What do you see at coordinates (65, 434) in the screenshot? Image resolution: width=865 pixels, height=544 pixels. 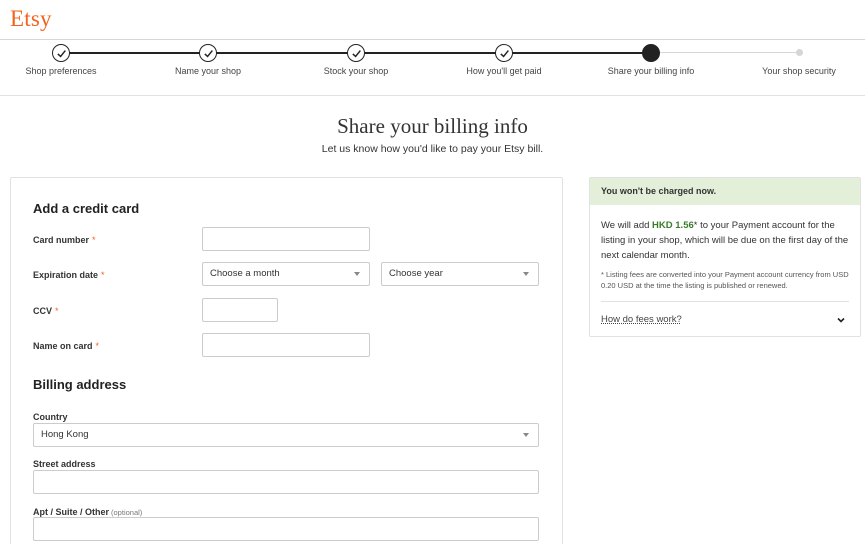 I see `country-value: Hong Kong` at bounding box center [65, 434].